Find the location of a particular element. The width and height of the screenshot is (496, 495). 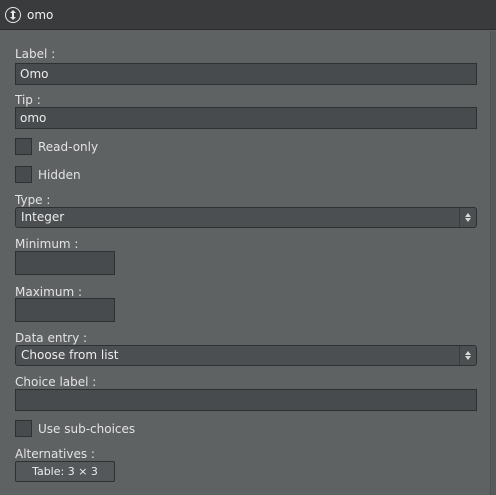

hidden-row: Hidden is located at coordinates (48, 174).